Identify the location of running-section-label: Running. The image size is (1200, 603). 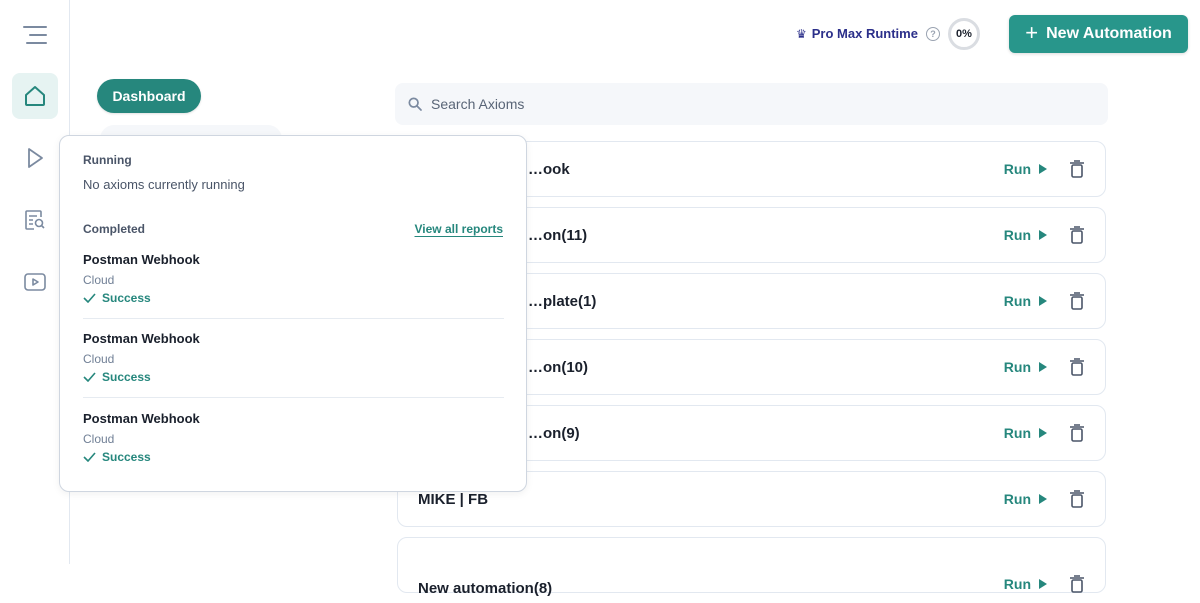
(107, 160).